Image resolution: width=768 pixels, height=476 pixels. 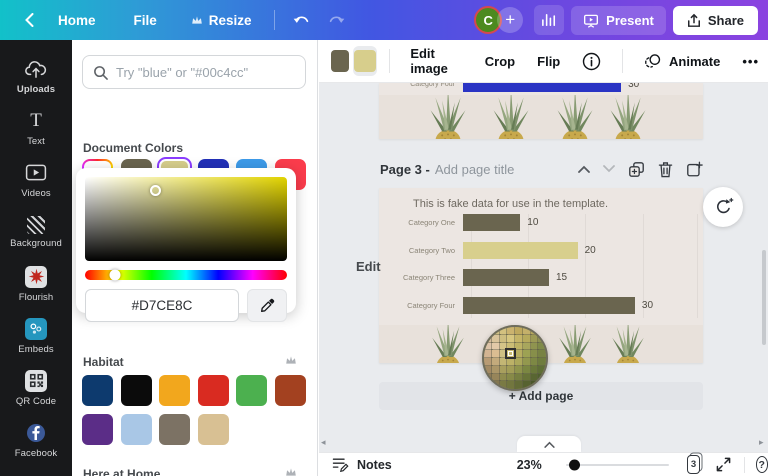 What do you see at coordinates (368, 266) in the screenshot?
I see `brand-kit-edit-link: Edit` at bounding box center [368, 266].